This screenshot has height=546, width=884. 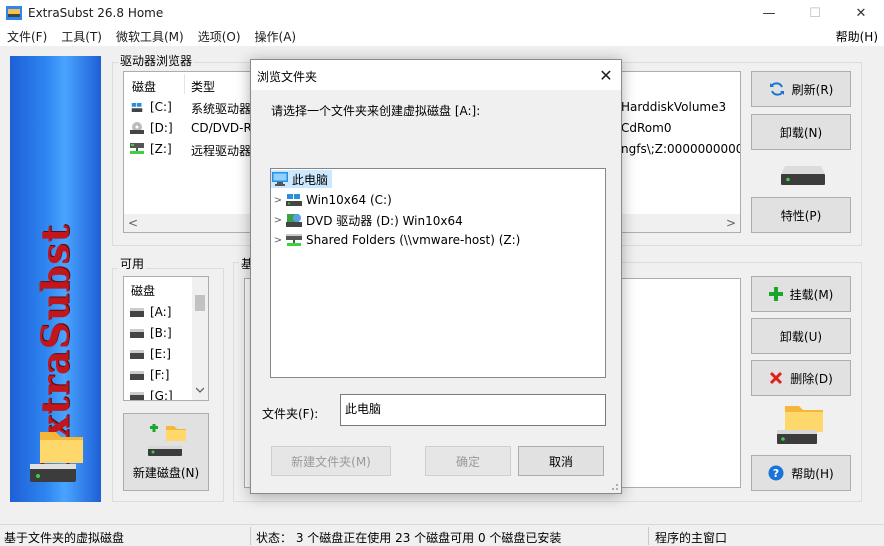 I want to click on app-icon, so click(x=14, y=13).